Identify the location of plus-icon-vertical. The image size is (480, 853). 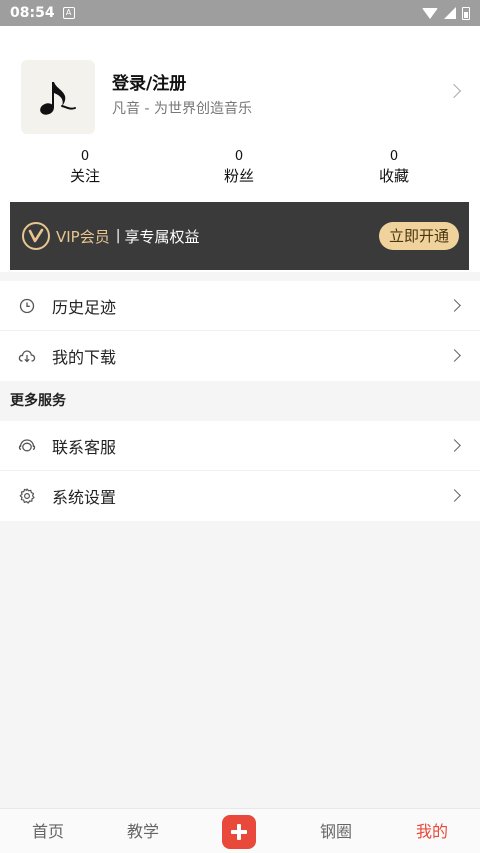
(239, 832).